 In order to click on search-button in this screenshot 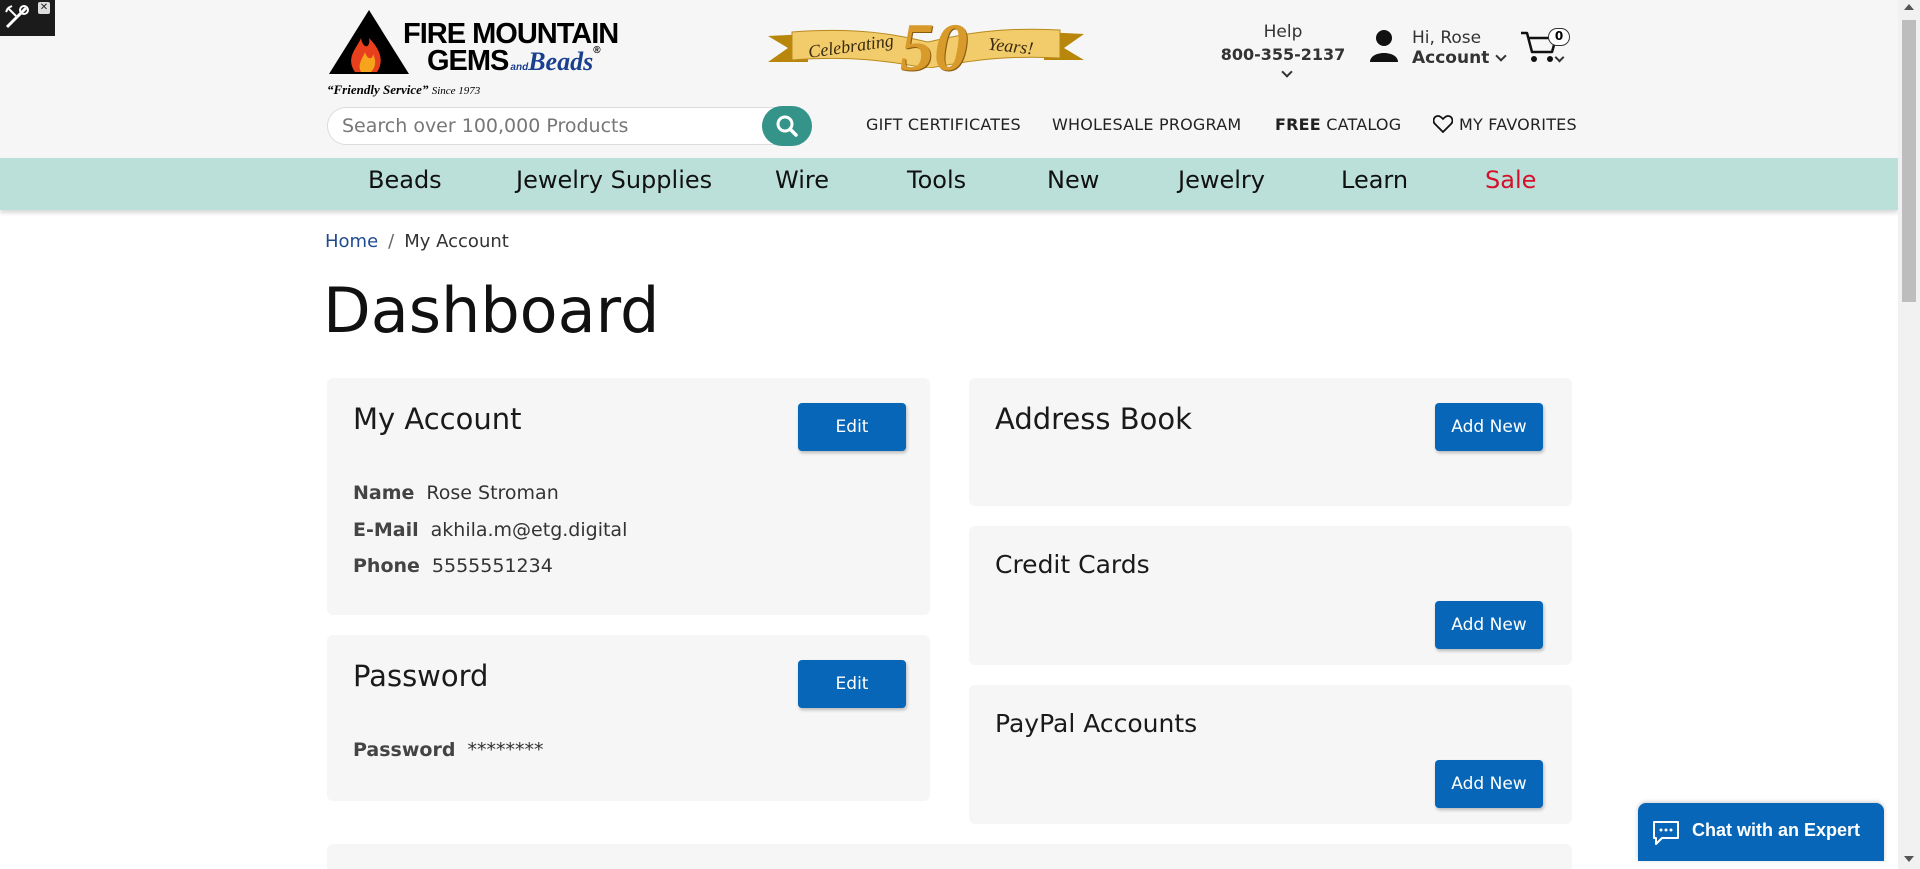, I will do `click(787, 126)`.